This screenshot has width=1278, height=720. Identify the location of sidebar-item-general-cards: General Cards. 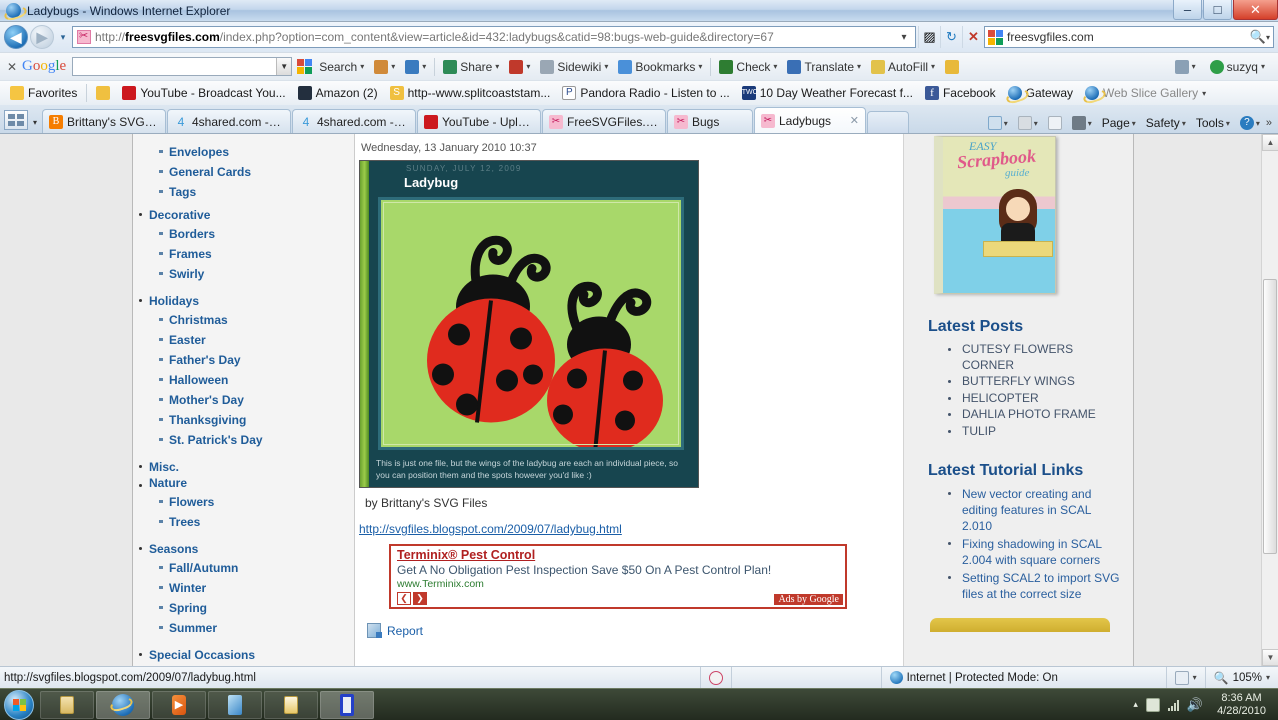
(243, 172).